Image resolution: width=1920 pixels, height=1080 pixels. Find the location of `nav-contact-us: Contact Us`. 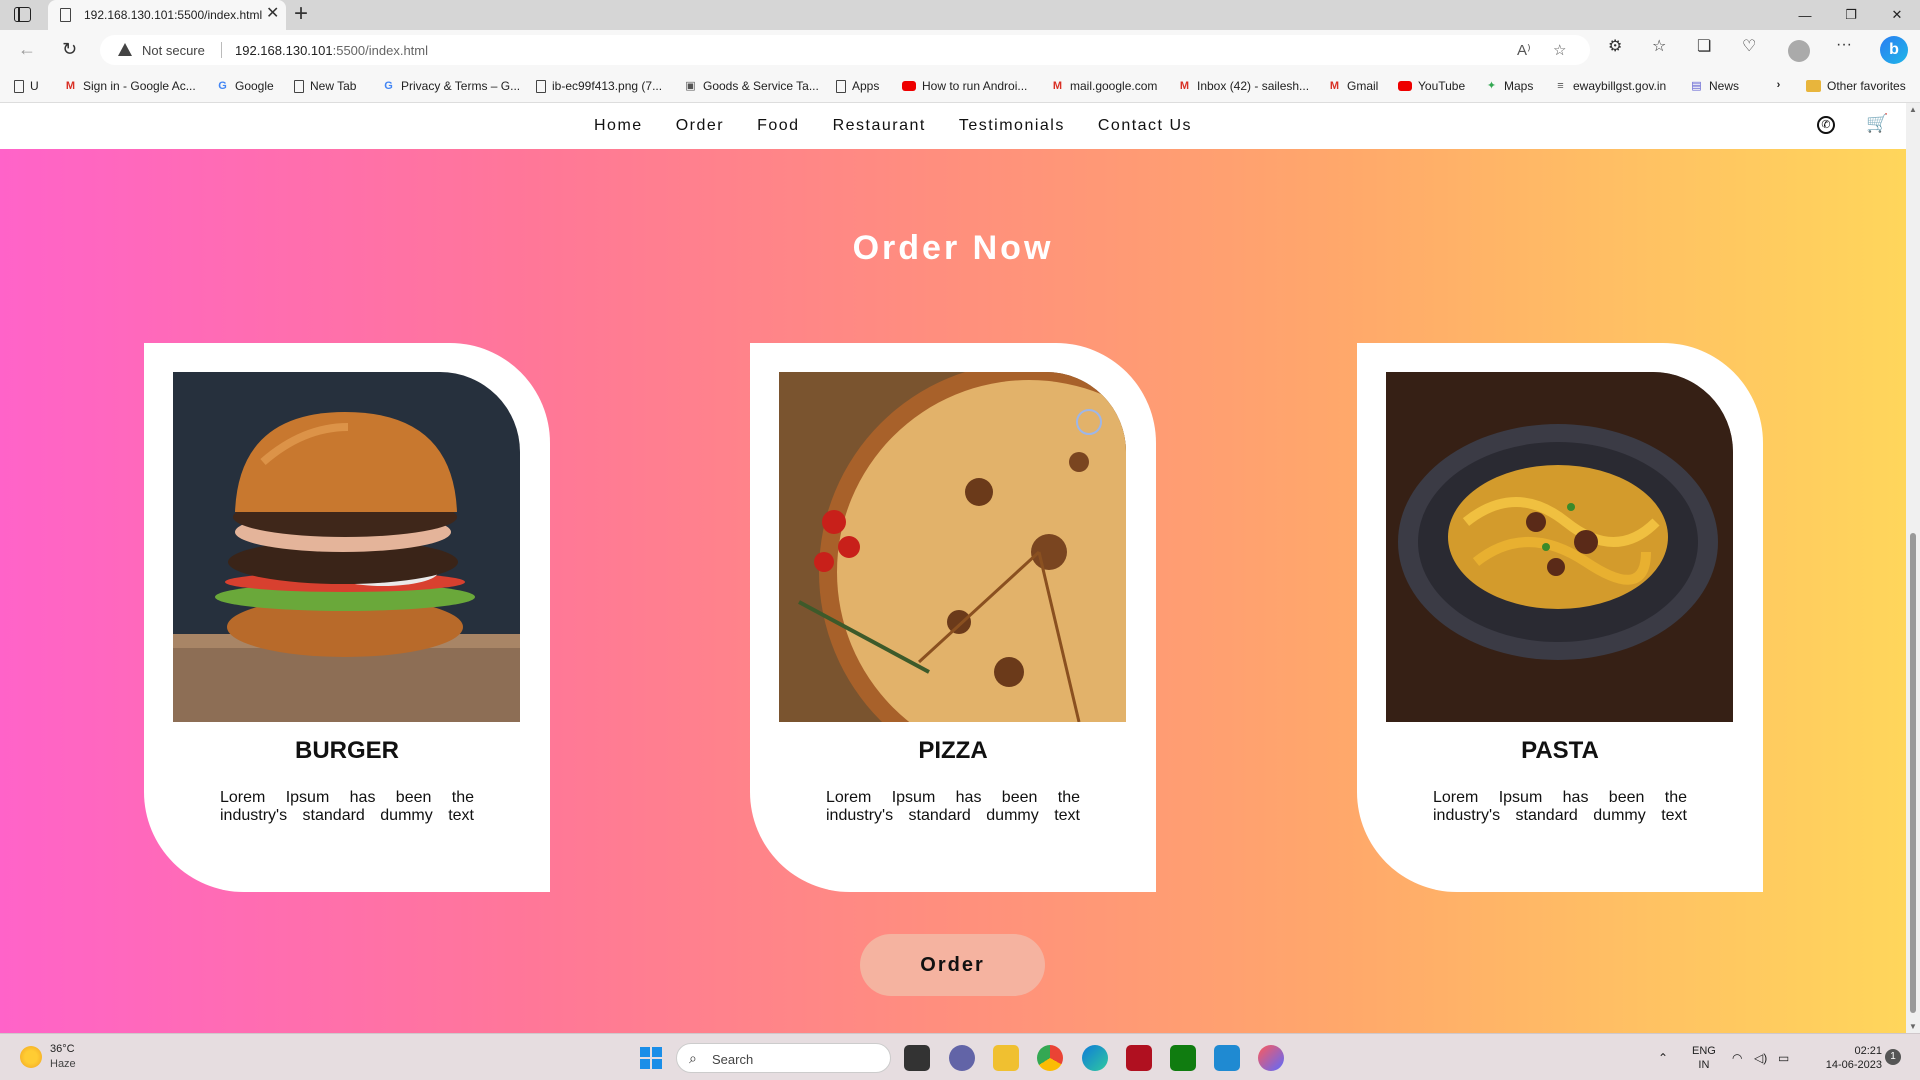

nav-contact-us: Contact Us is located at coordinates (1145, 126).